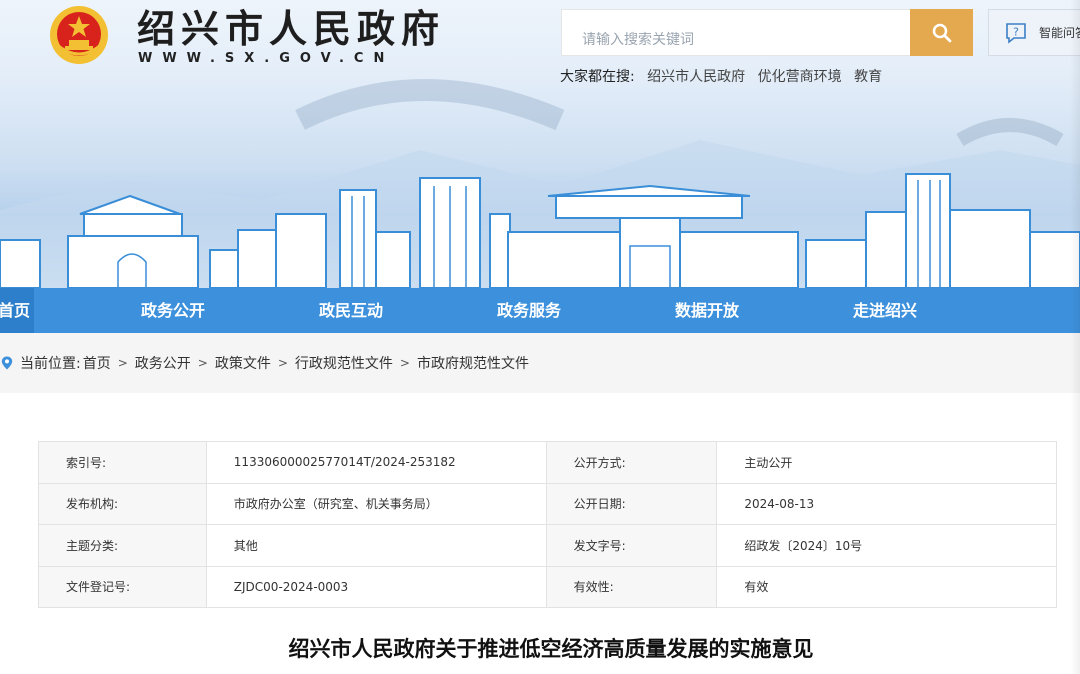 This screenshot has height=674, width=1080. What do you see at coordinates (351, 310) in the screenshot?
I see `nav-item-interaction: 政民互动` at bounding box center [351, 310].